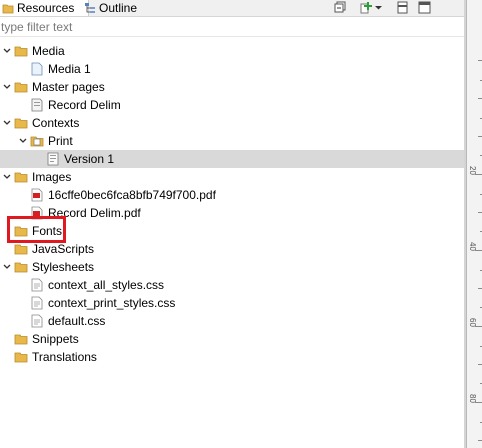 This screenshot has width=482, height=448. I want to click on tree-item-label: Fonts, so click(47, 231).